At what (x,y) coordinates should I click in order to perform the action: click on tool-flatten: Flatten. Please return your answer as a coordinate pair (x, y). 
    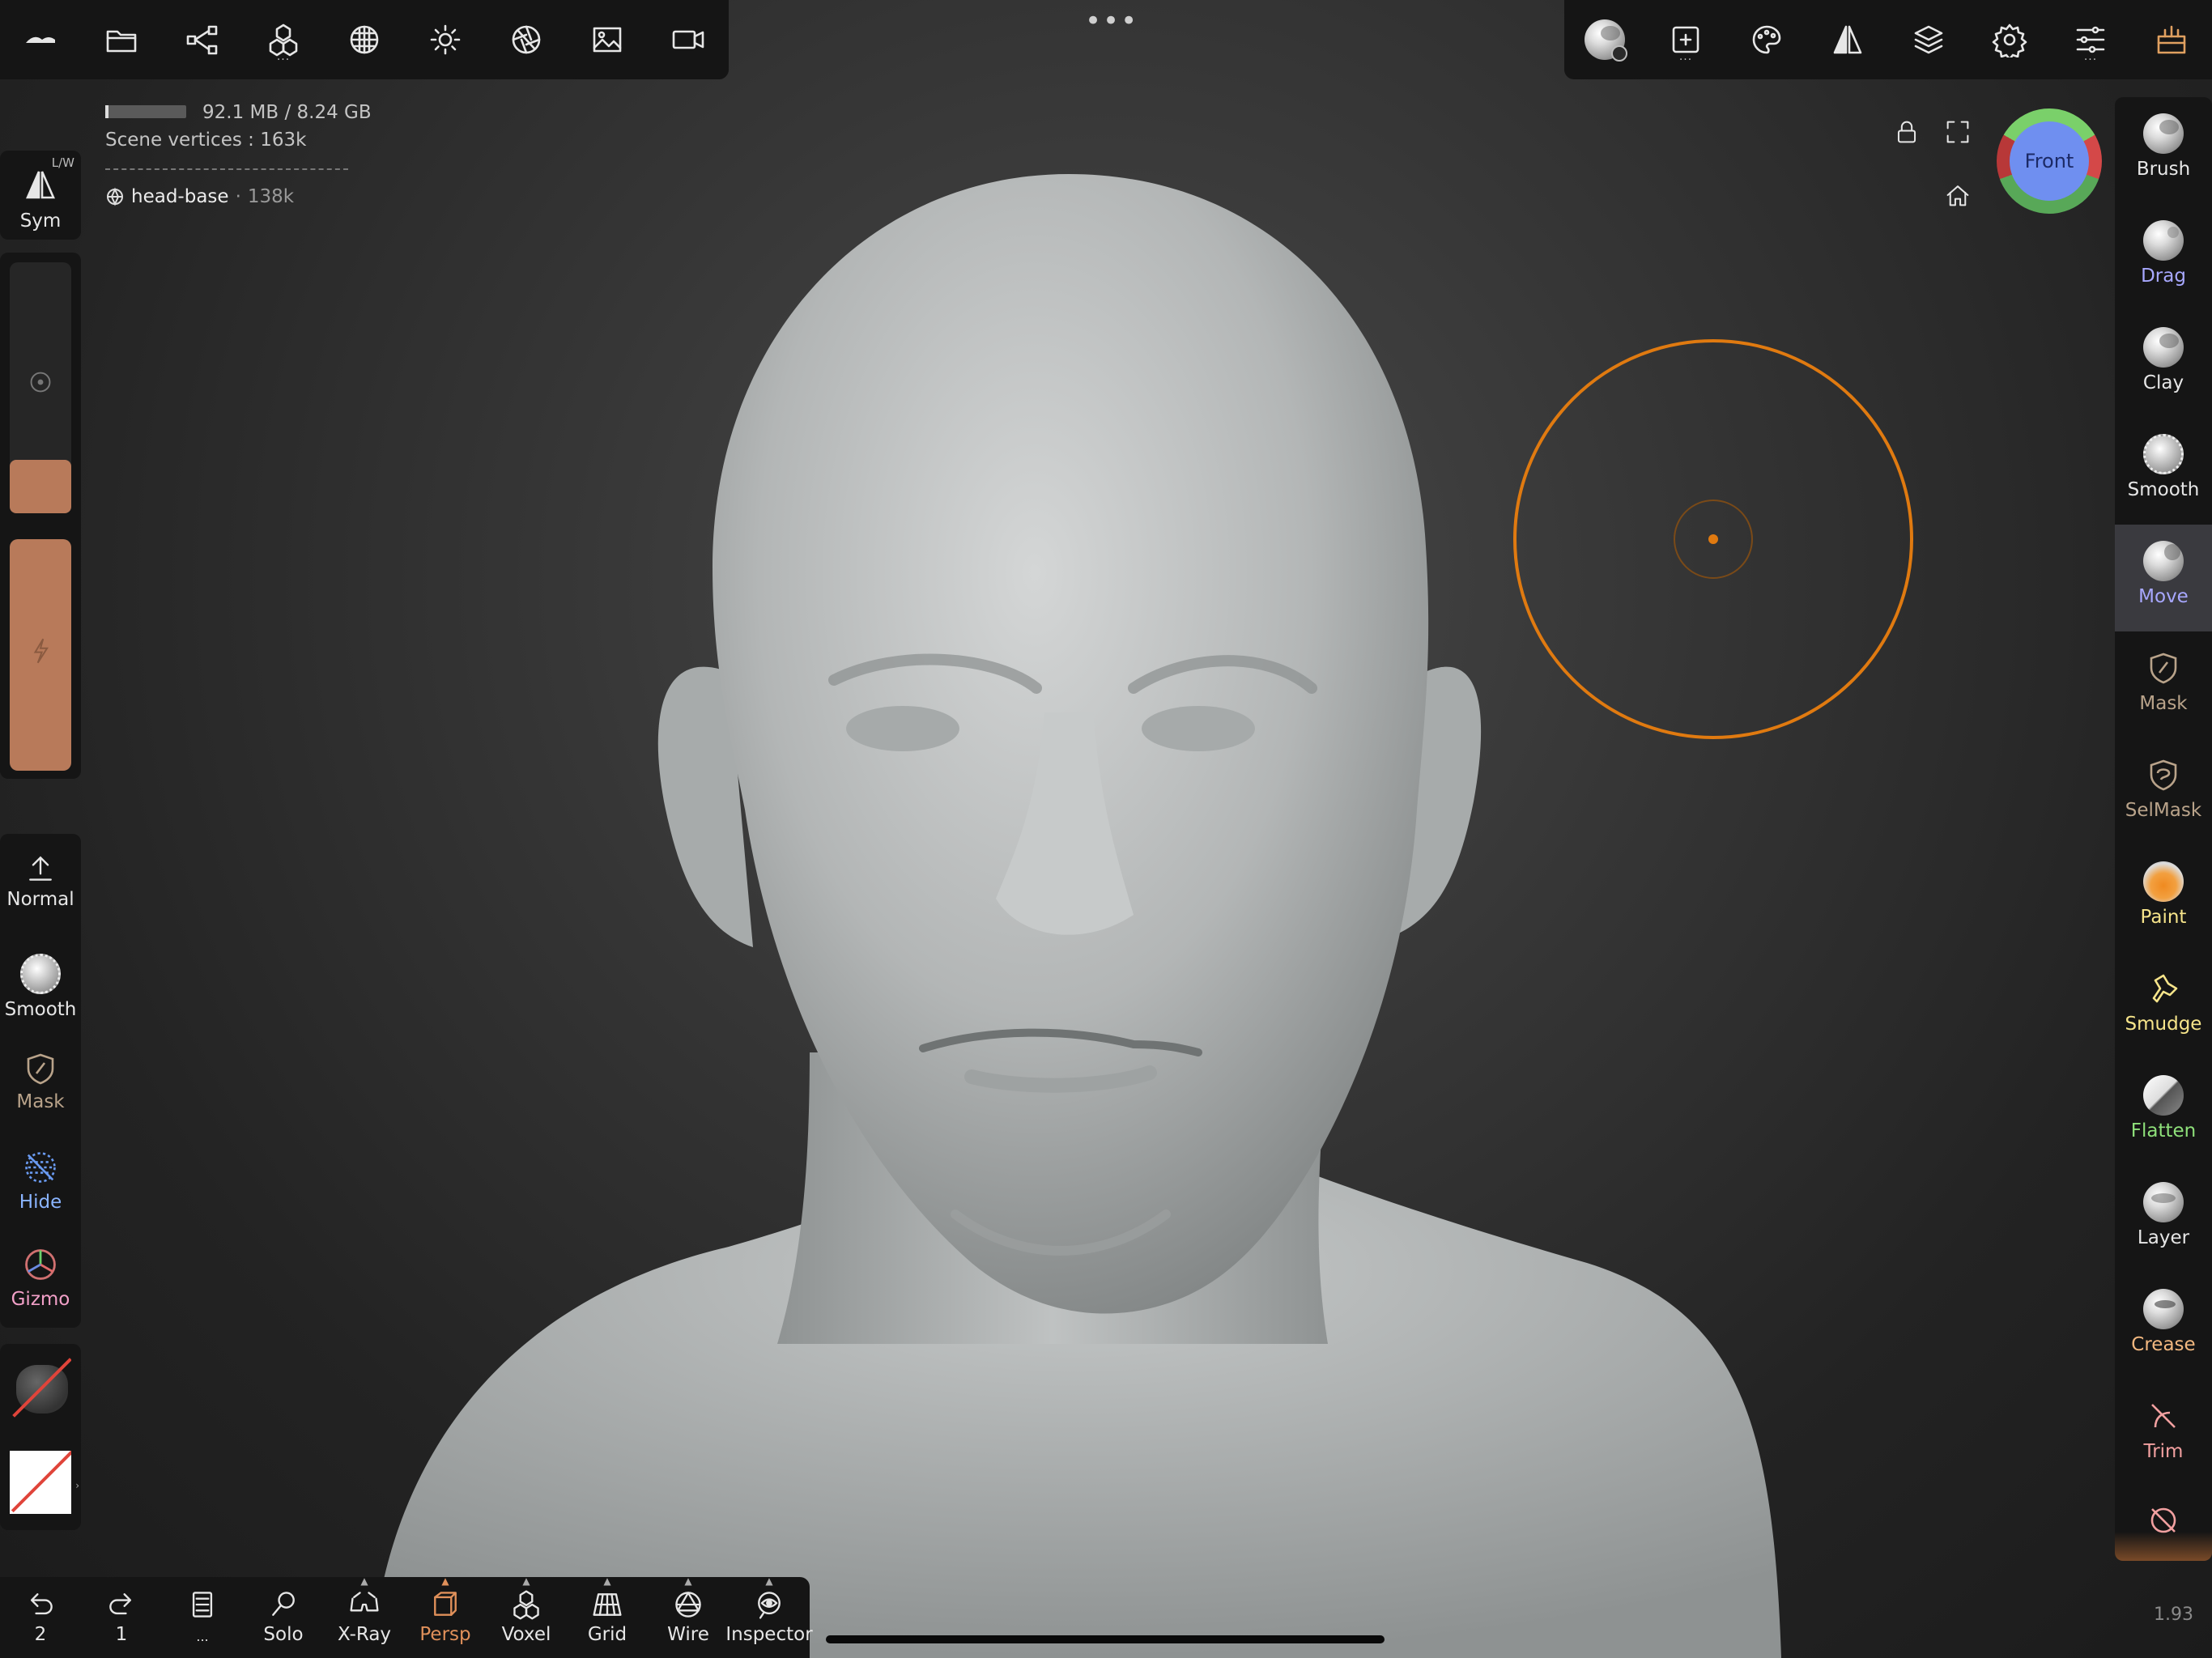
    Looking at the image, I should click on (2164, 1108).